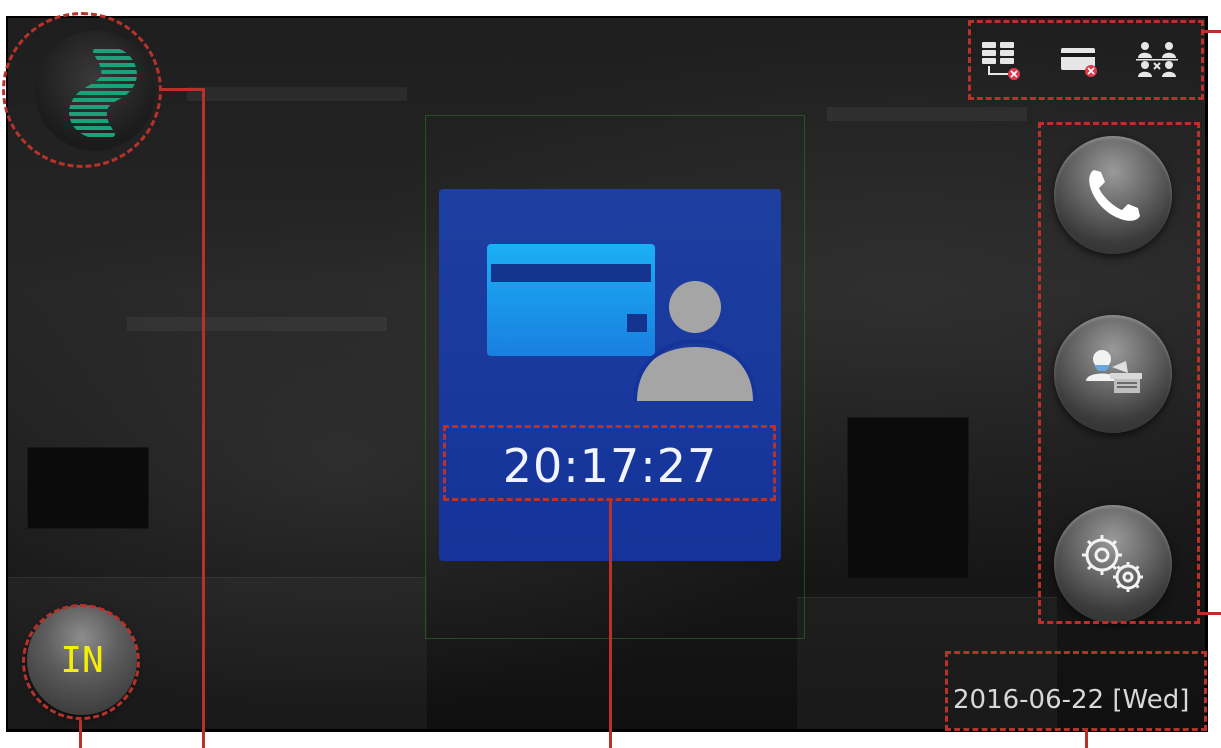 Image resolution: width=1221 pixels, height=748 pixels. Describe the element at coordinates (80, 734) in the screenshot. I see `in-button-leader-line` at that location.